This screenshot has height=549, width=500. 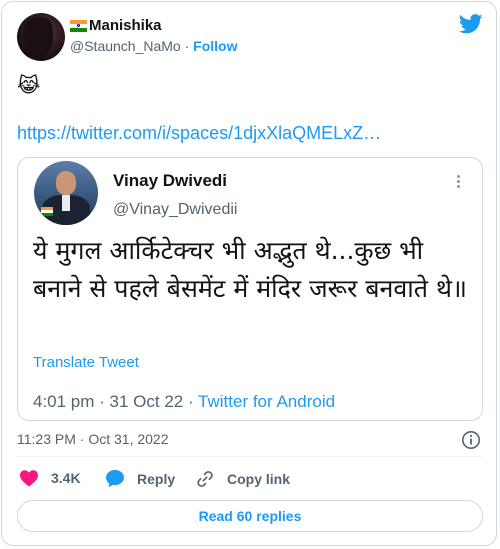 What do you see at coordinates (29, 85) in the screenshot?
I see `tweet-emoji: 😹` at bounding box center [29, 85].